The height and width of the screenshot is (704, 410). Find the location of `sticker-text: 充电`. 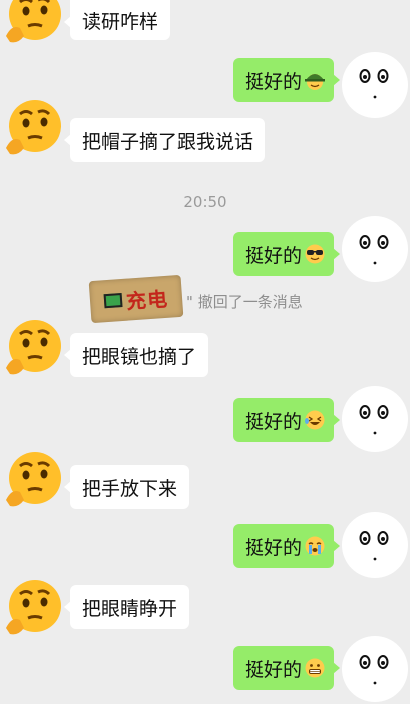

sticker-text: 充电 is located at coordinates (147, 300).